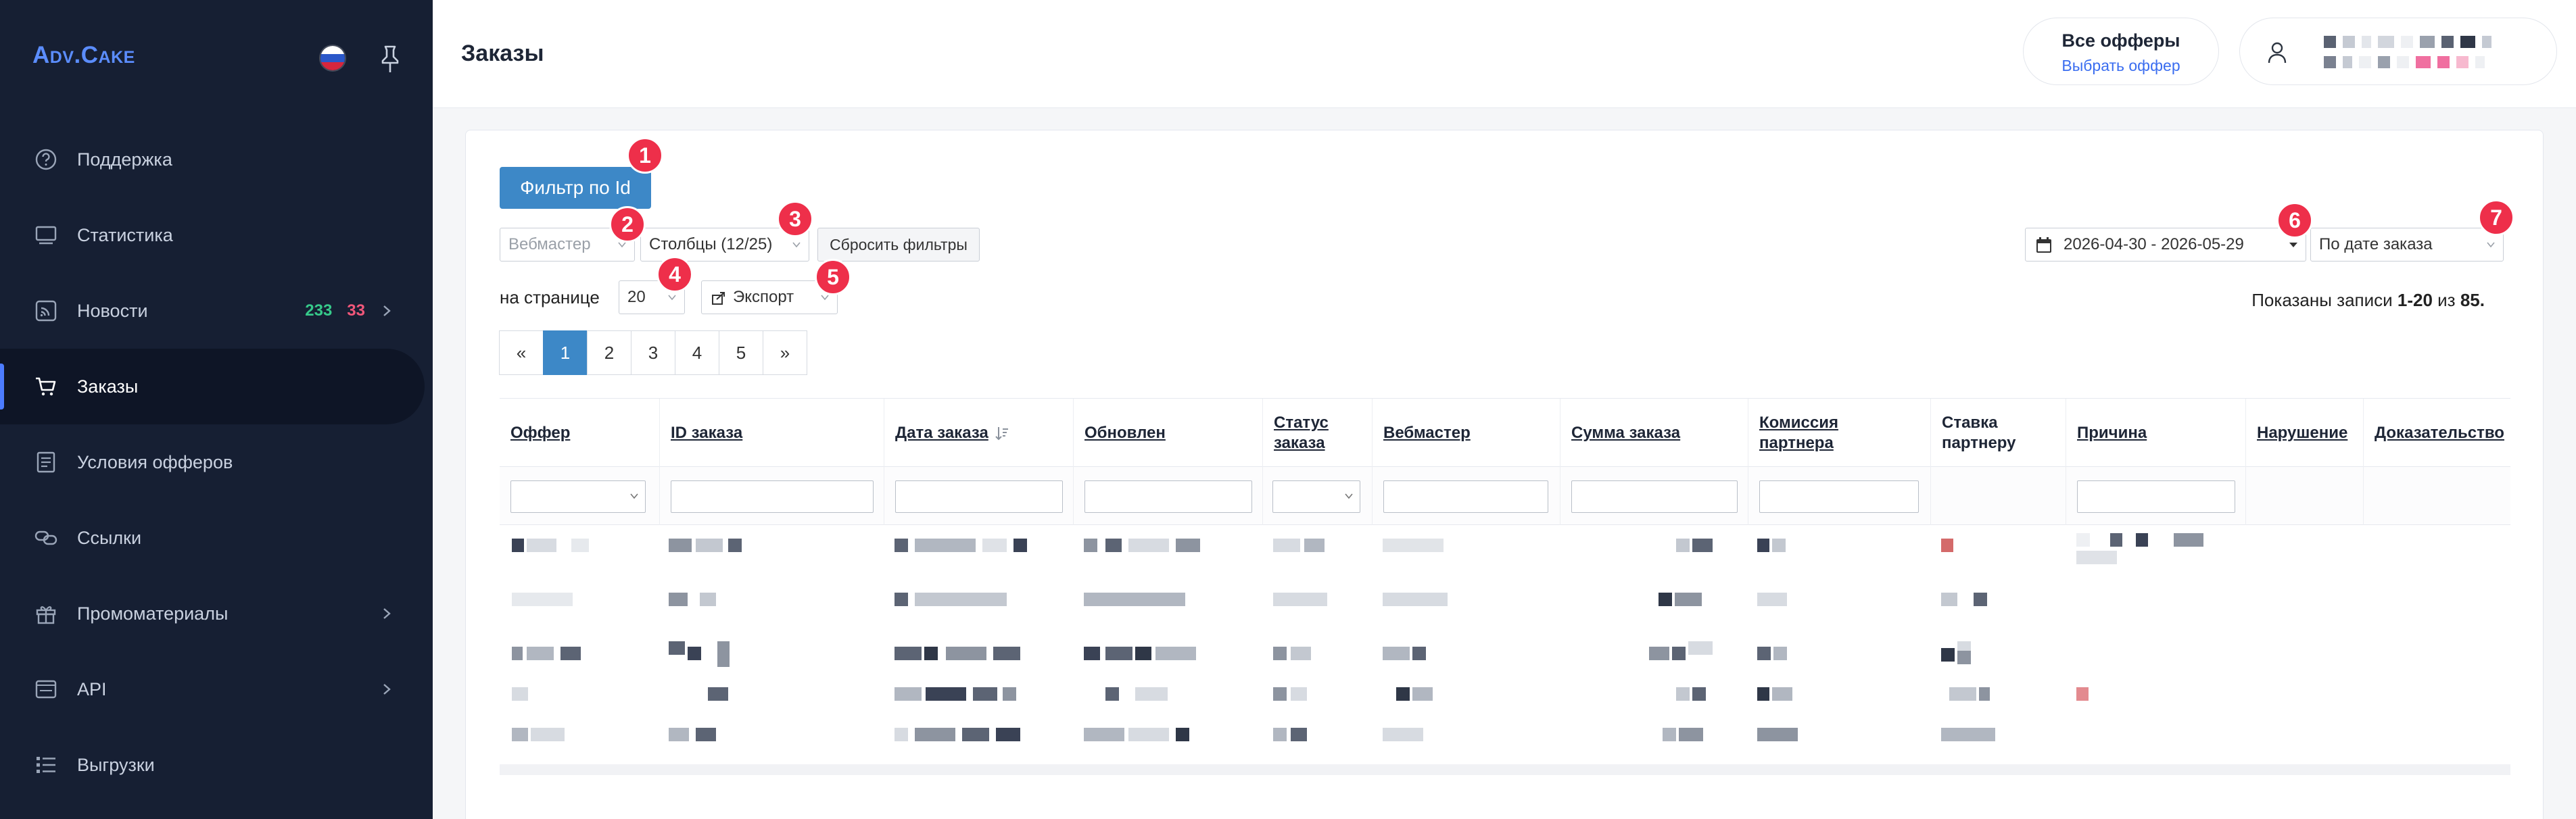 The height and width of the screenshot is (819, 2576). Describe the element at coordinates (112, 311) in the screenshot. I see `sidebar-item-label: Новости` at that location.